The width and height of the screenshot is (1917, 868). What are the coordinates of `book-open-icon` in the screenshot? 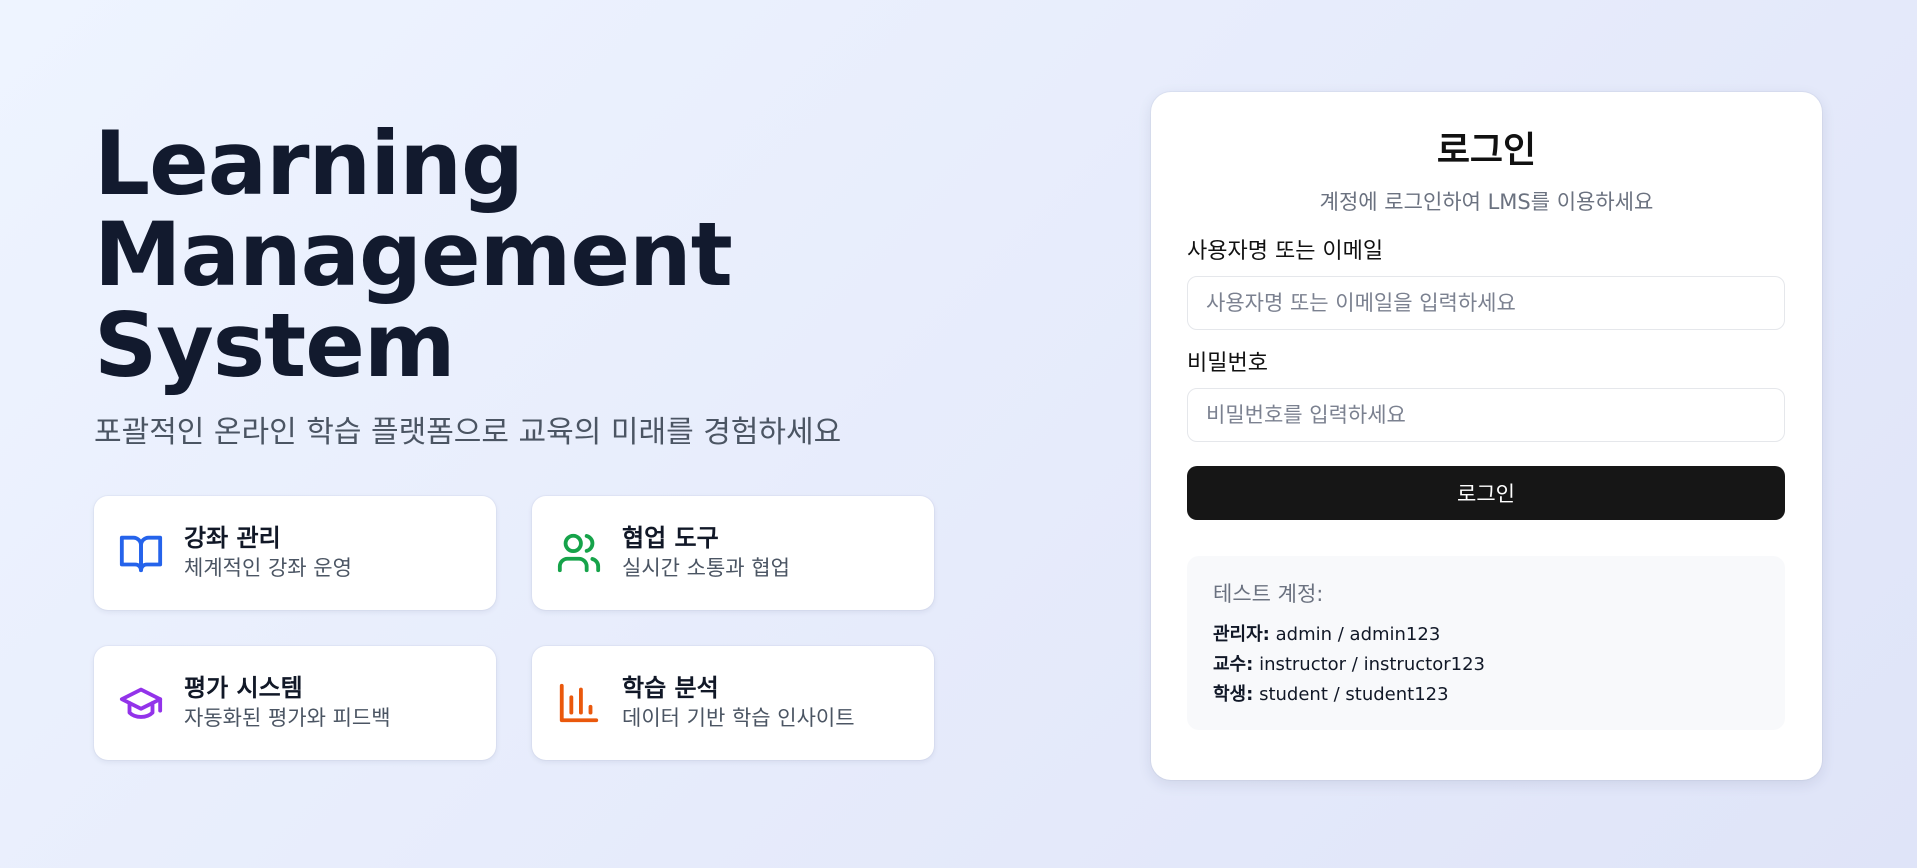 It's located at (141, 553).